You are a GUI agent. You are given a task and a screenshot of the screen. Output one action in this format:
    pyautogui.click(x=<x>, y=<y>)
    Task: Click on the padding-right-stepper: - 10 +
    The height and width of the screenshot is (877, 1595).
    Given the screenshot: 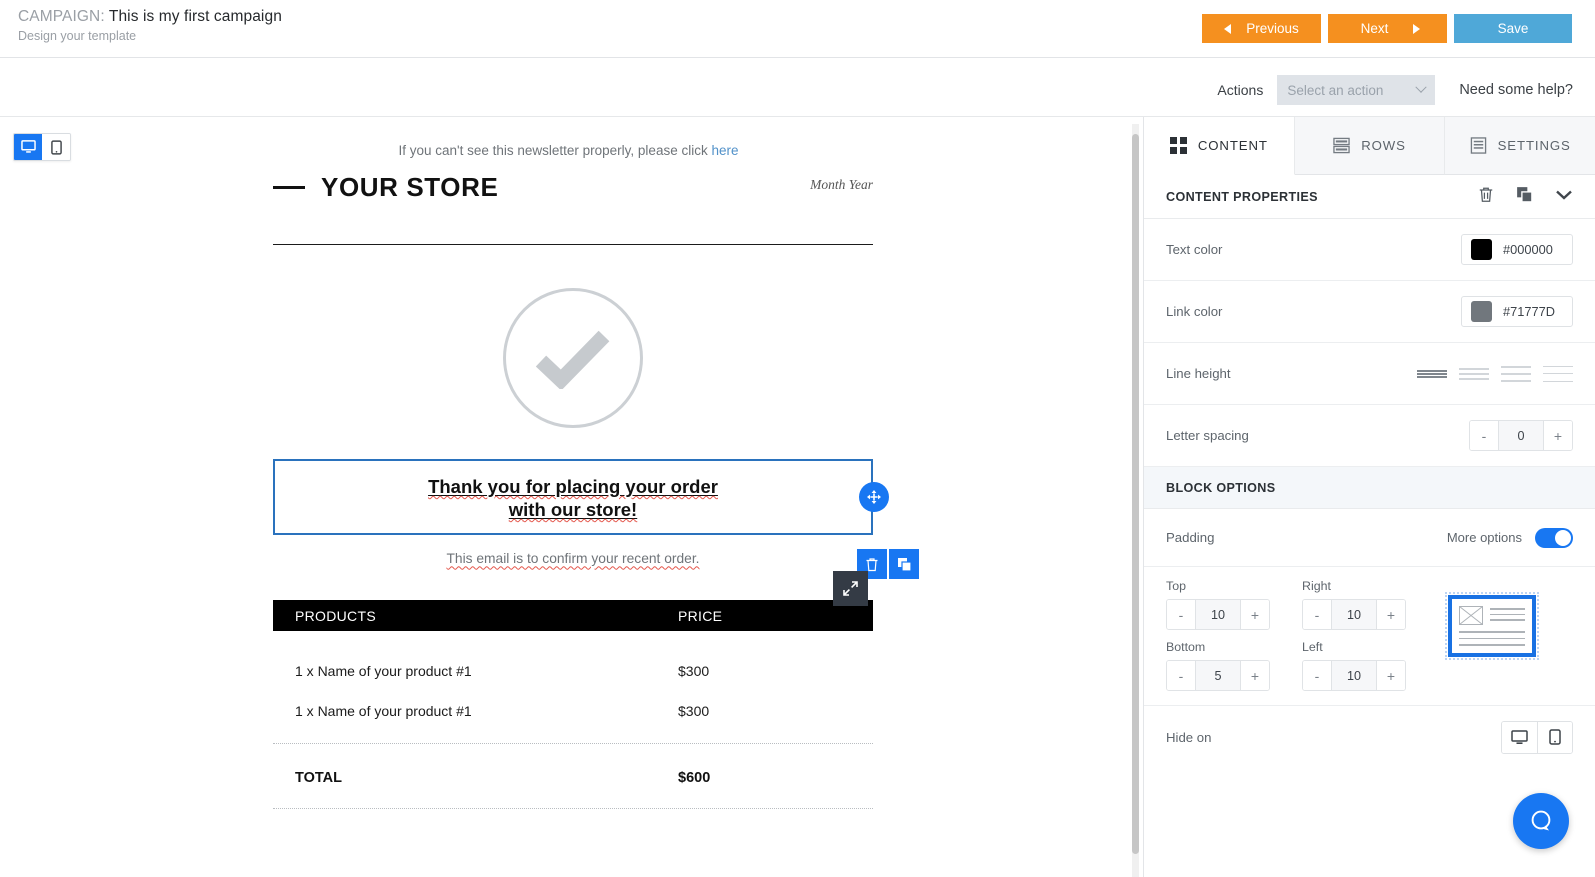 What is the action you would take?
    pyautogui.click(x=1354, y=614)
    